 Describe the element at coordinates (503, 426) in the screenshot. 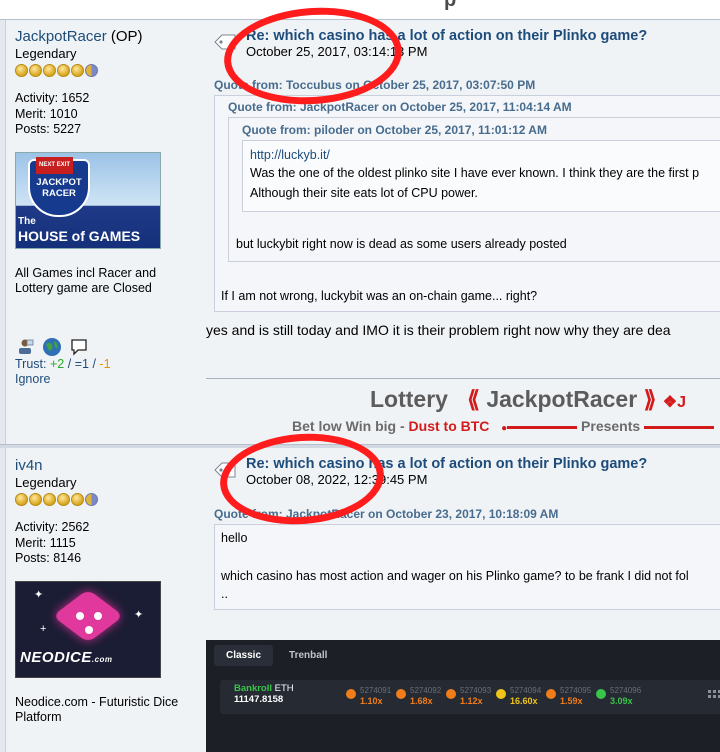

I see `signature-tagline: Bet low Win big - Dust to BTC ● Presents` at that location.